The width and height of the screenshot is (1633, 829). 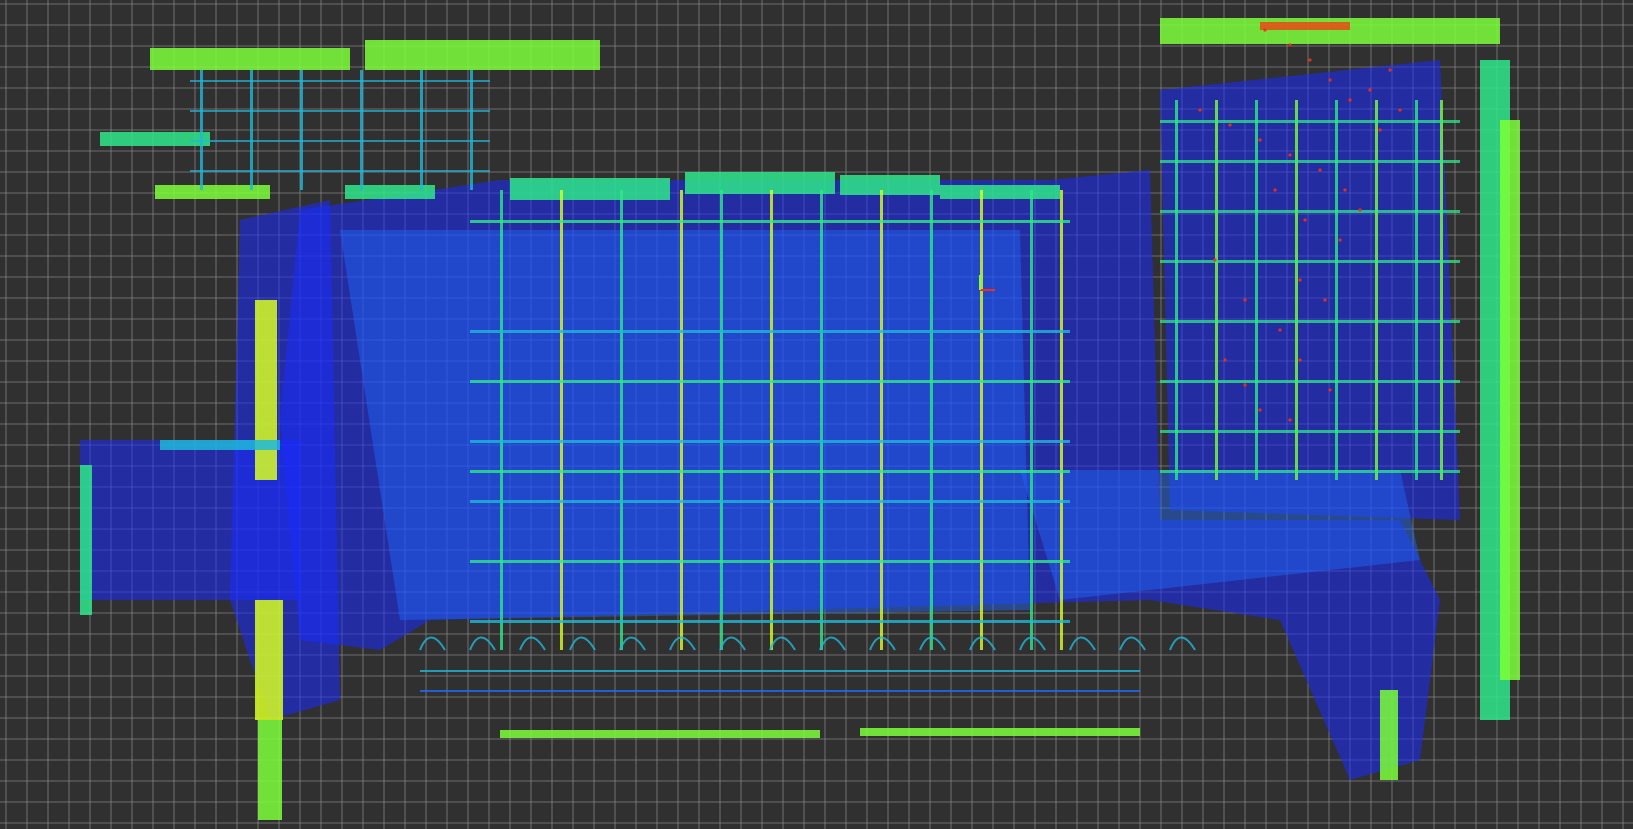 What do you see at coordinates (1305, 26) in the screenshot?
I see `intensity-patch` at bounding box center [1305, 26].